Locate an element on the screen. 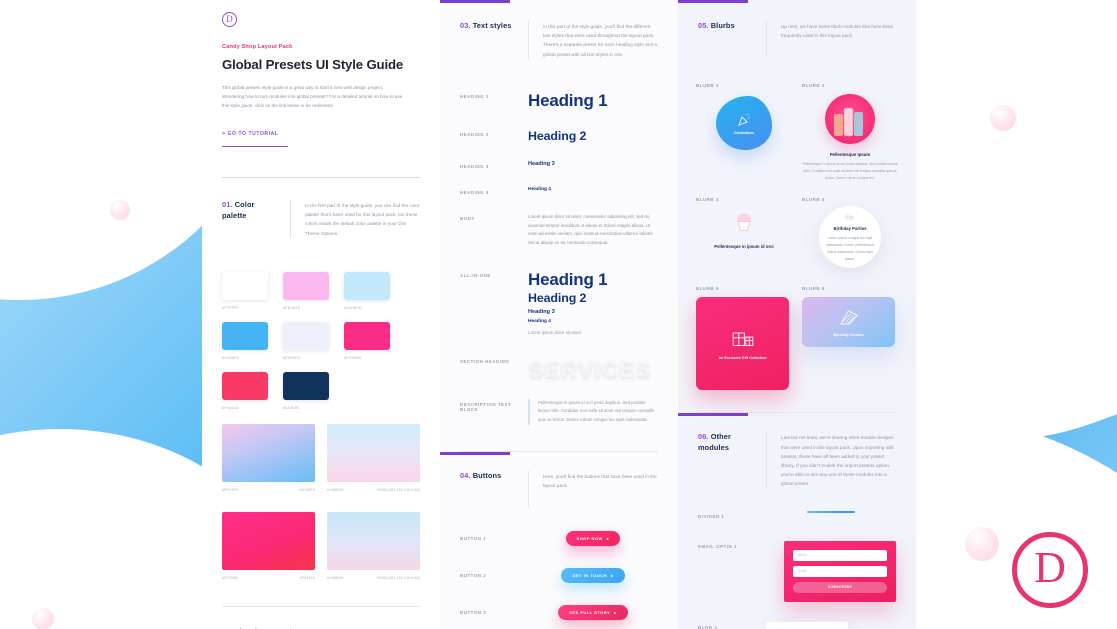  divider-sample is located at coordinates (831, 511).